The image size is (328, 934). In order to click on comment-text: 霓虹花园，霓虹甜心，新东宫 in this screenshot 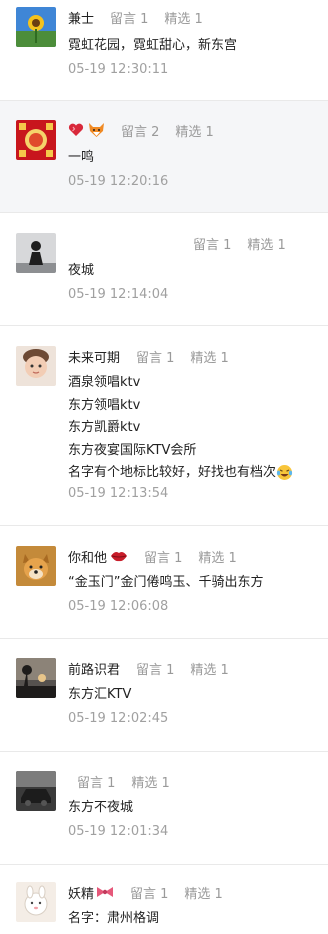, I will do `click(152, 46)`.